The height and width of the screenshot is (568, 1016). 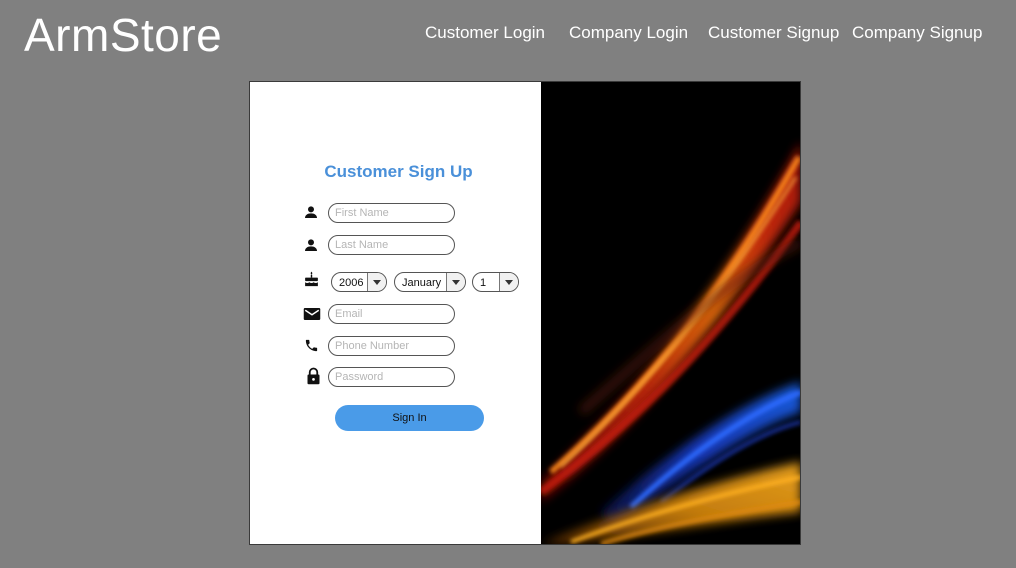 I want to click on sign-in-button: Sign In, so click(x=409, y=418).